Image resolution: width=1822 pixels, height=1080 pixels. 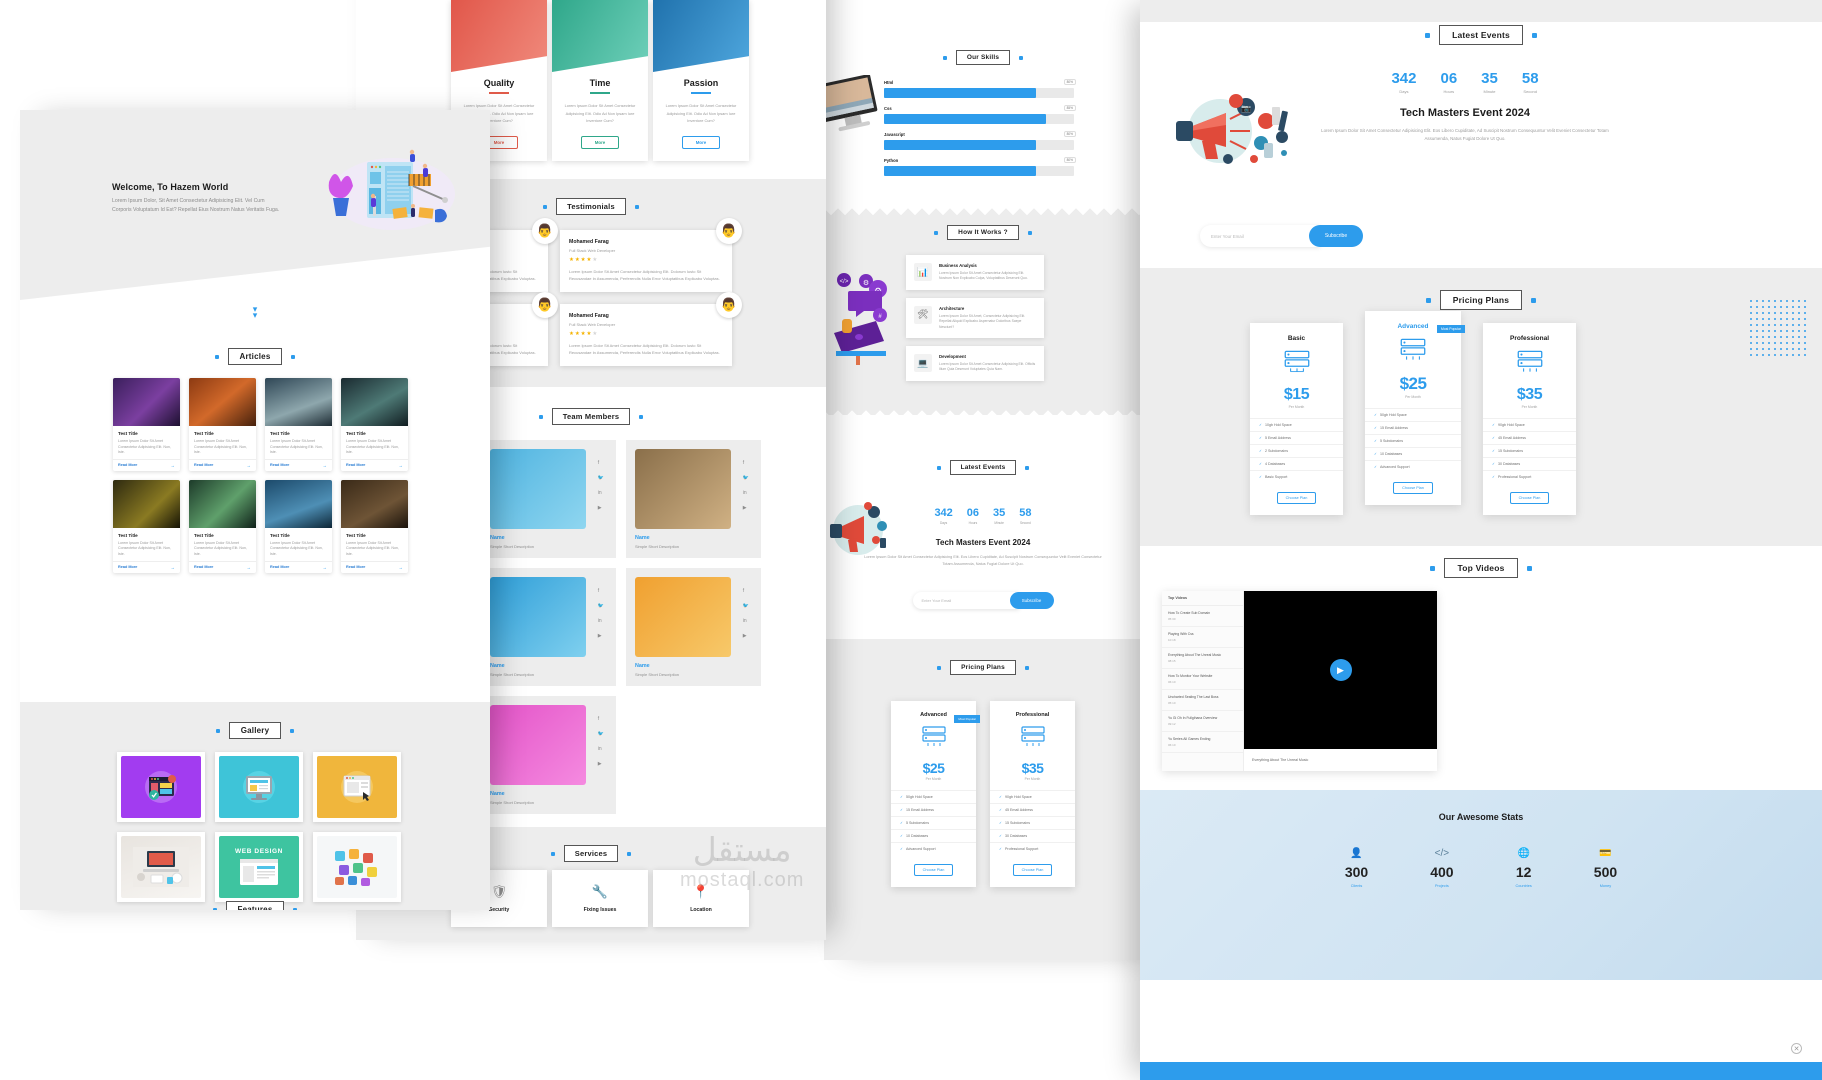 I want to click on countdown-unit: 58 Second, so click(x=1025, y=516).